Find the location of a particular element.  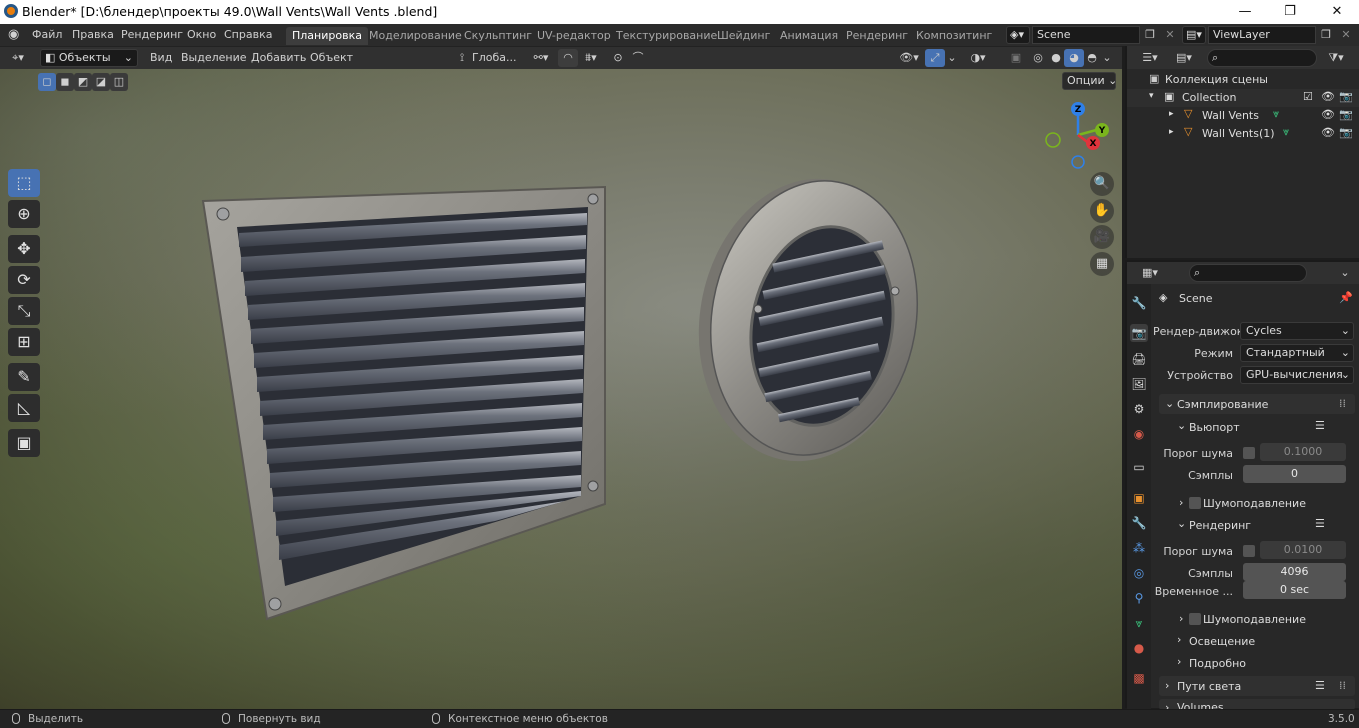

properties-editor-icon: ▦▾ is located at coordinates (1150, 273).